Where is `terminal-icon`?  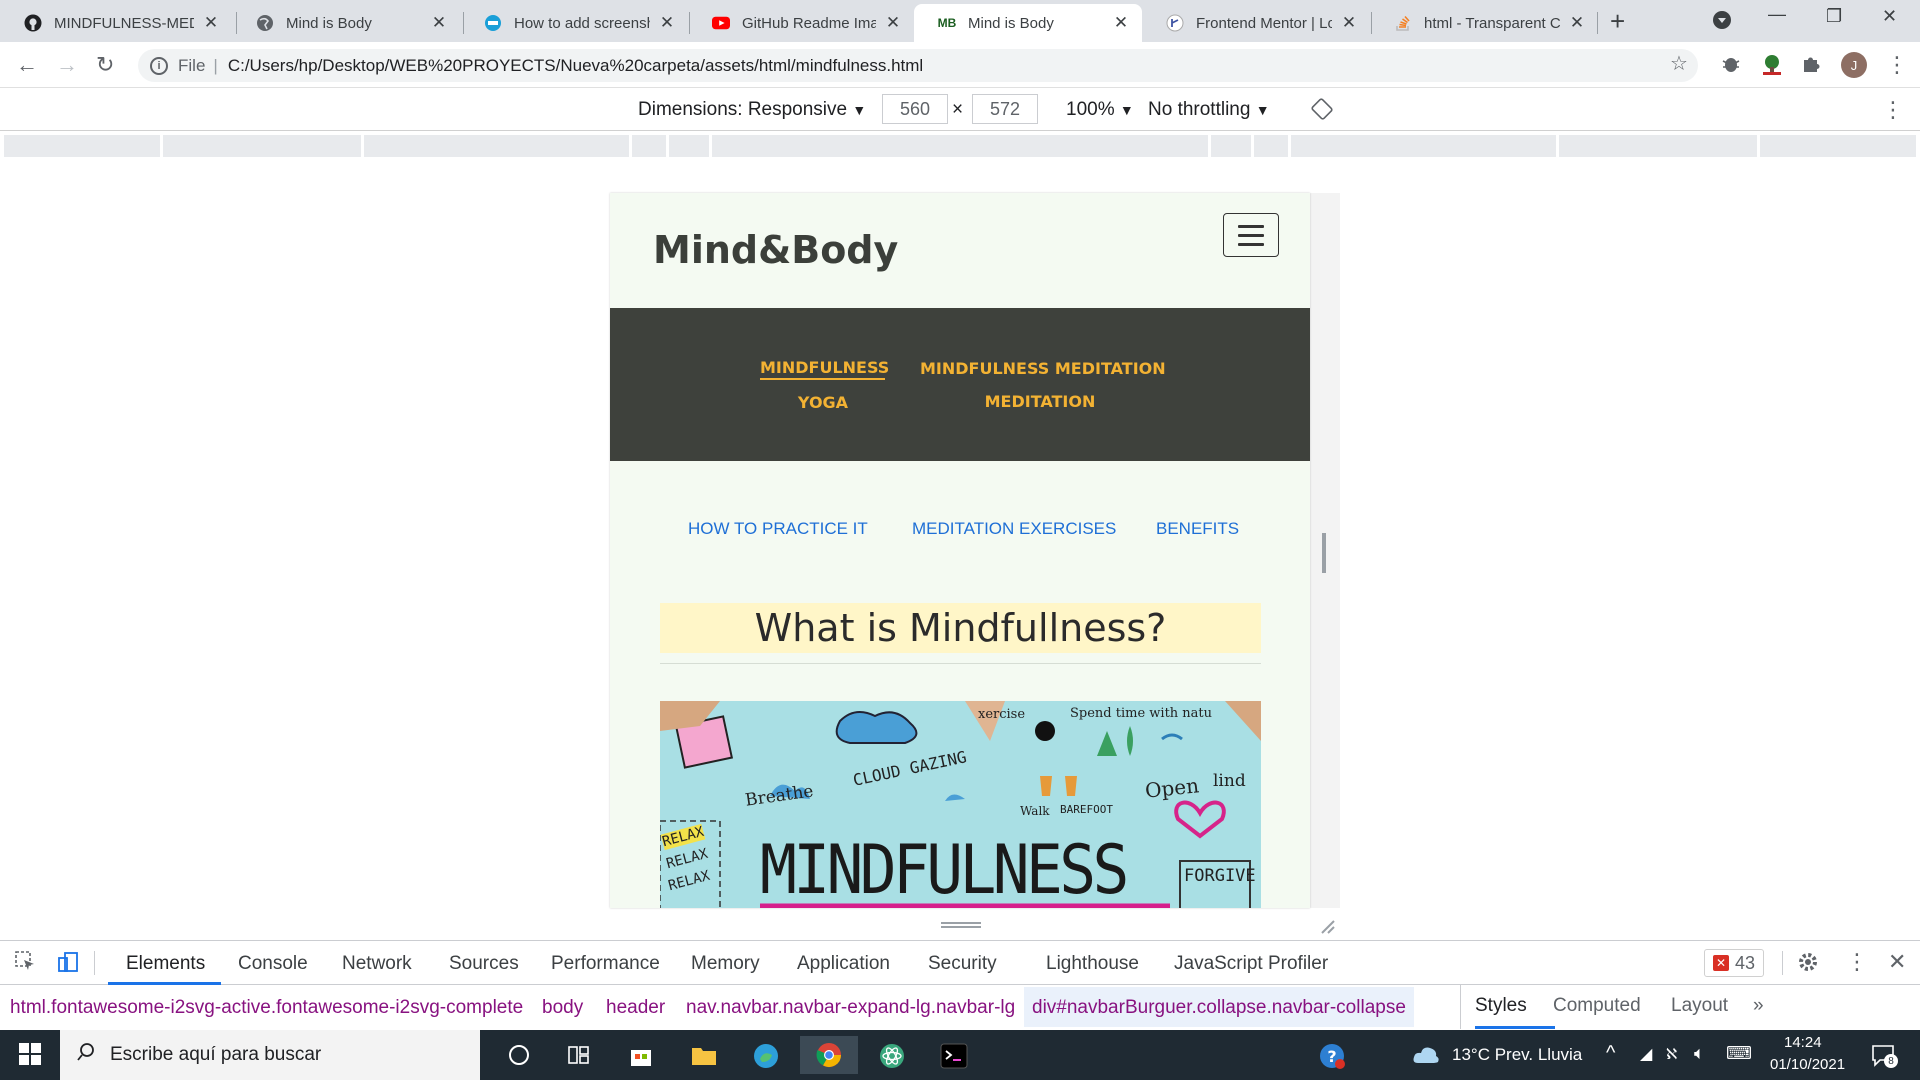 terminal-icon is located at coordinates (954, 1055).